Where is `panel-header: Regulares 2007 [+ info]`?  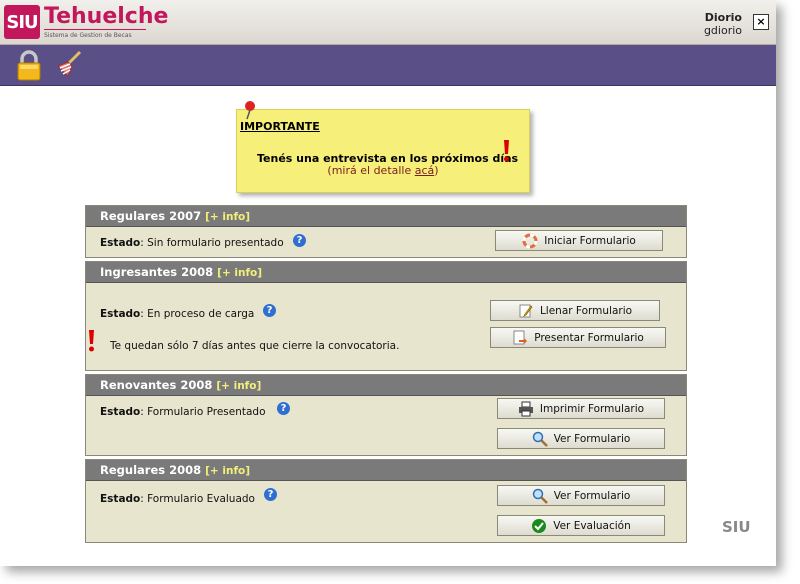
panel-header: Regulares 2007 [+ info] is located at coordinates (386, 216).